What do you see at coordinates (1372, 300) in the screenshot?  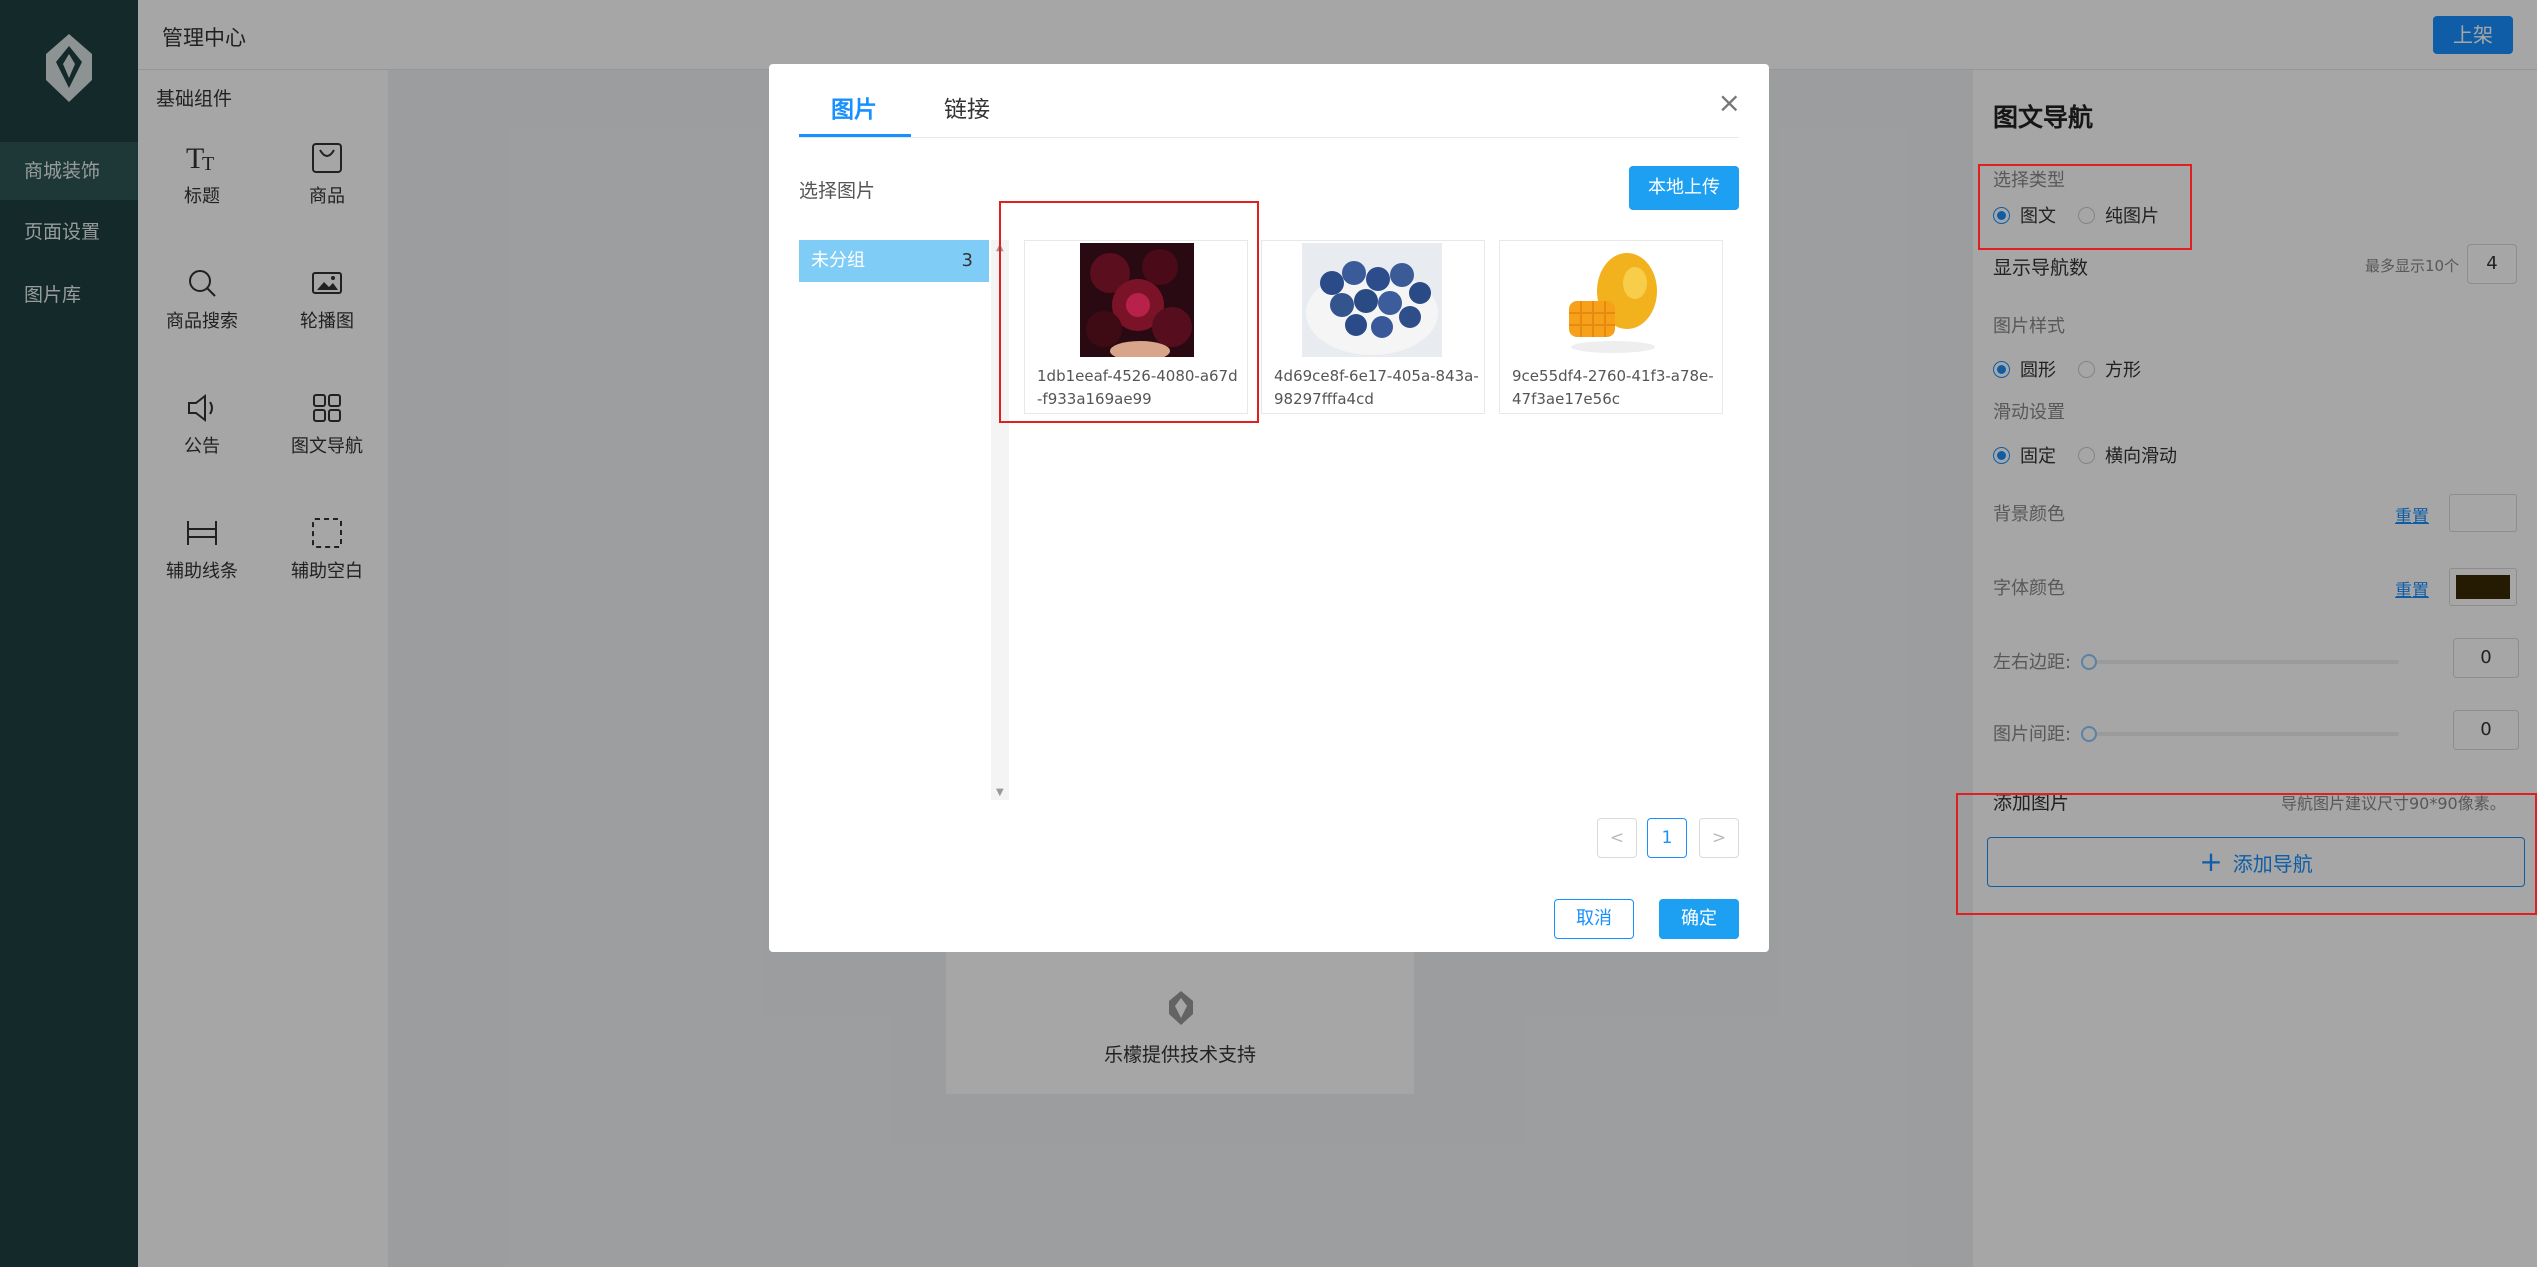 I see `blueberries-image` at bounding box center [1372, 300].